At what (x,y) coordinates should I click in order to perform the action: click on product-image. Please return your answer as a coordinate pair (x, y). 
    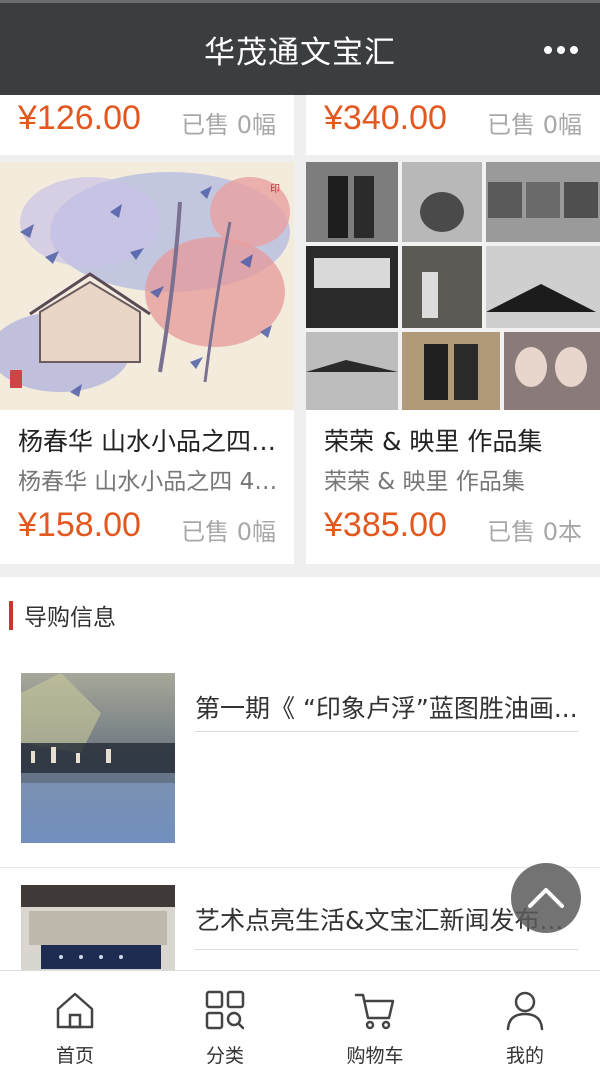
    Looking at the image, I should click on (453, 286).